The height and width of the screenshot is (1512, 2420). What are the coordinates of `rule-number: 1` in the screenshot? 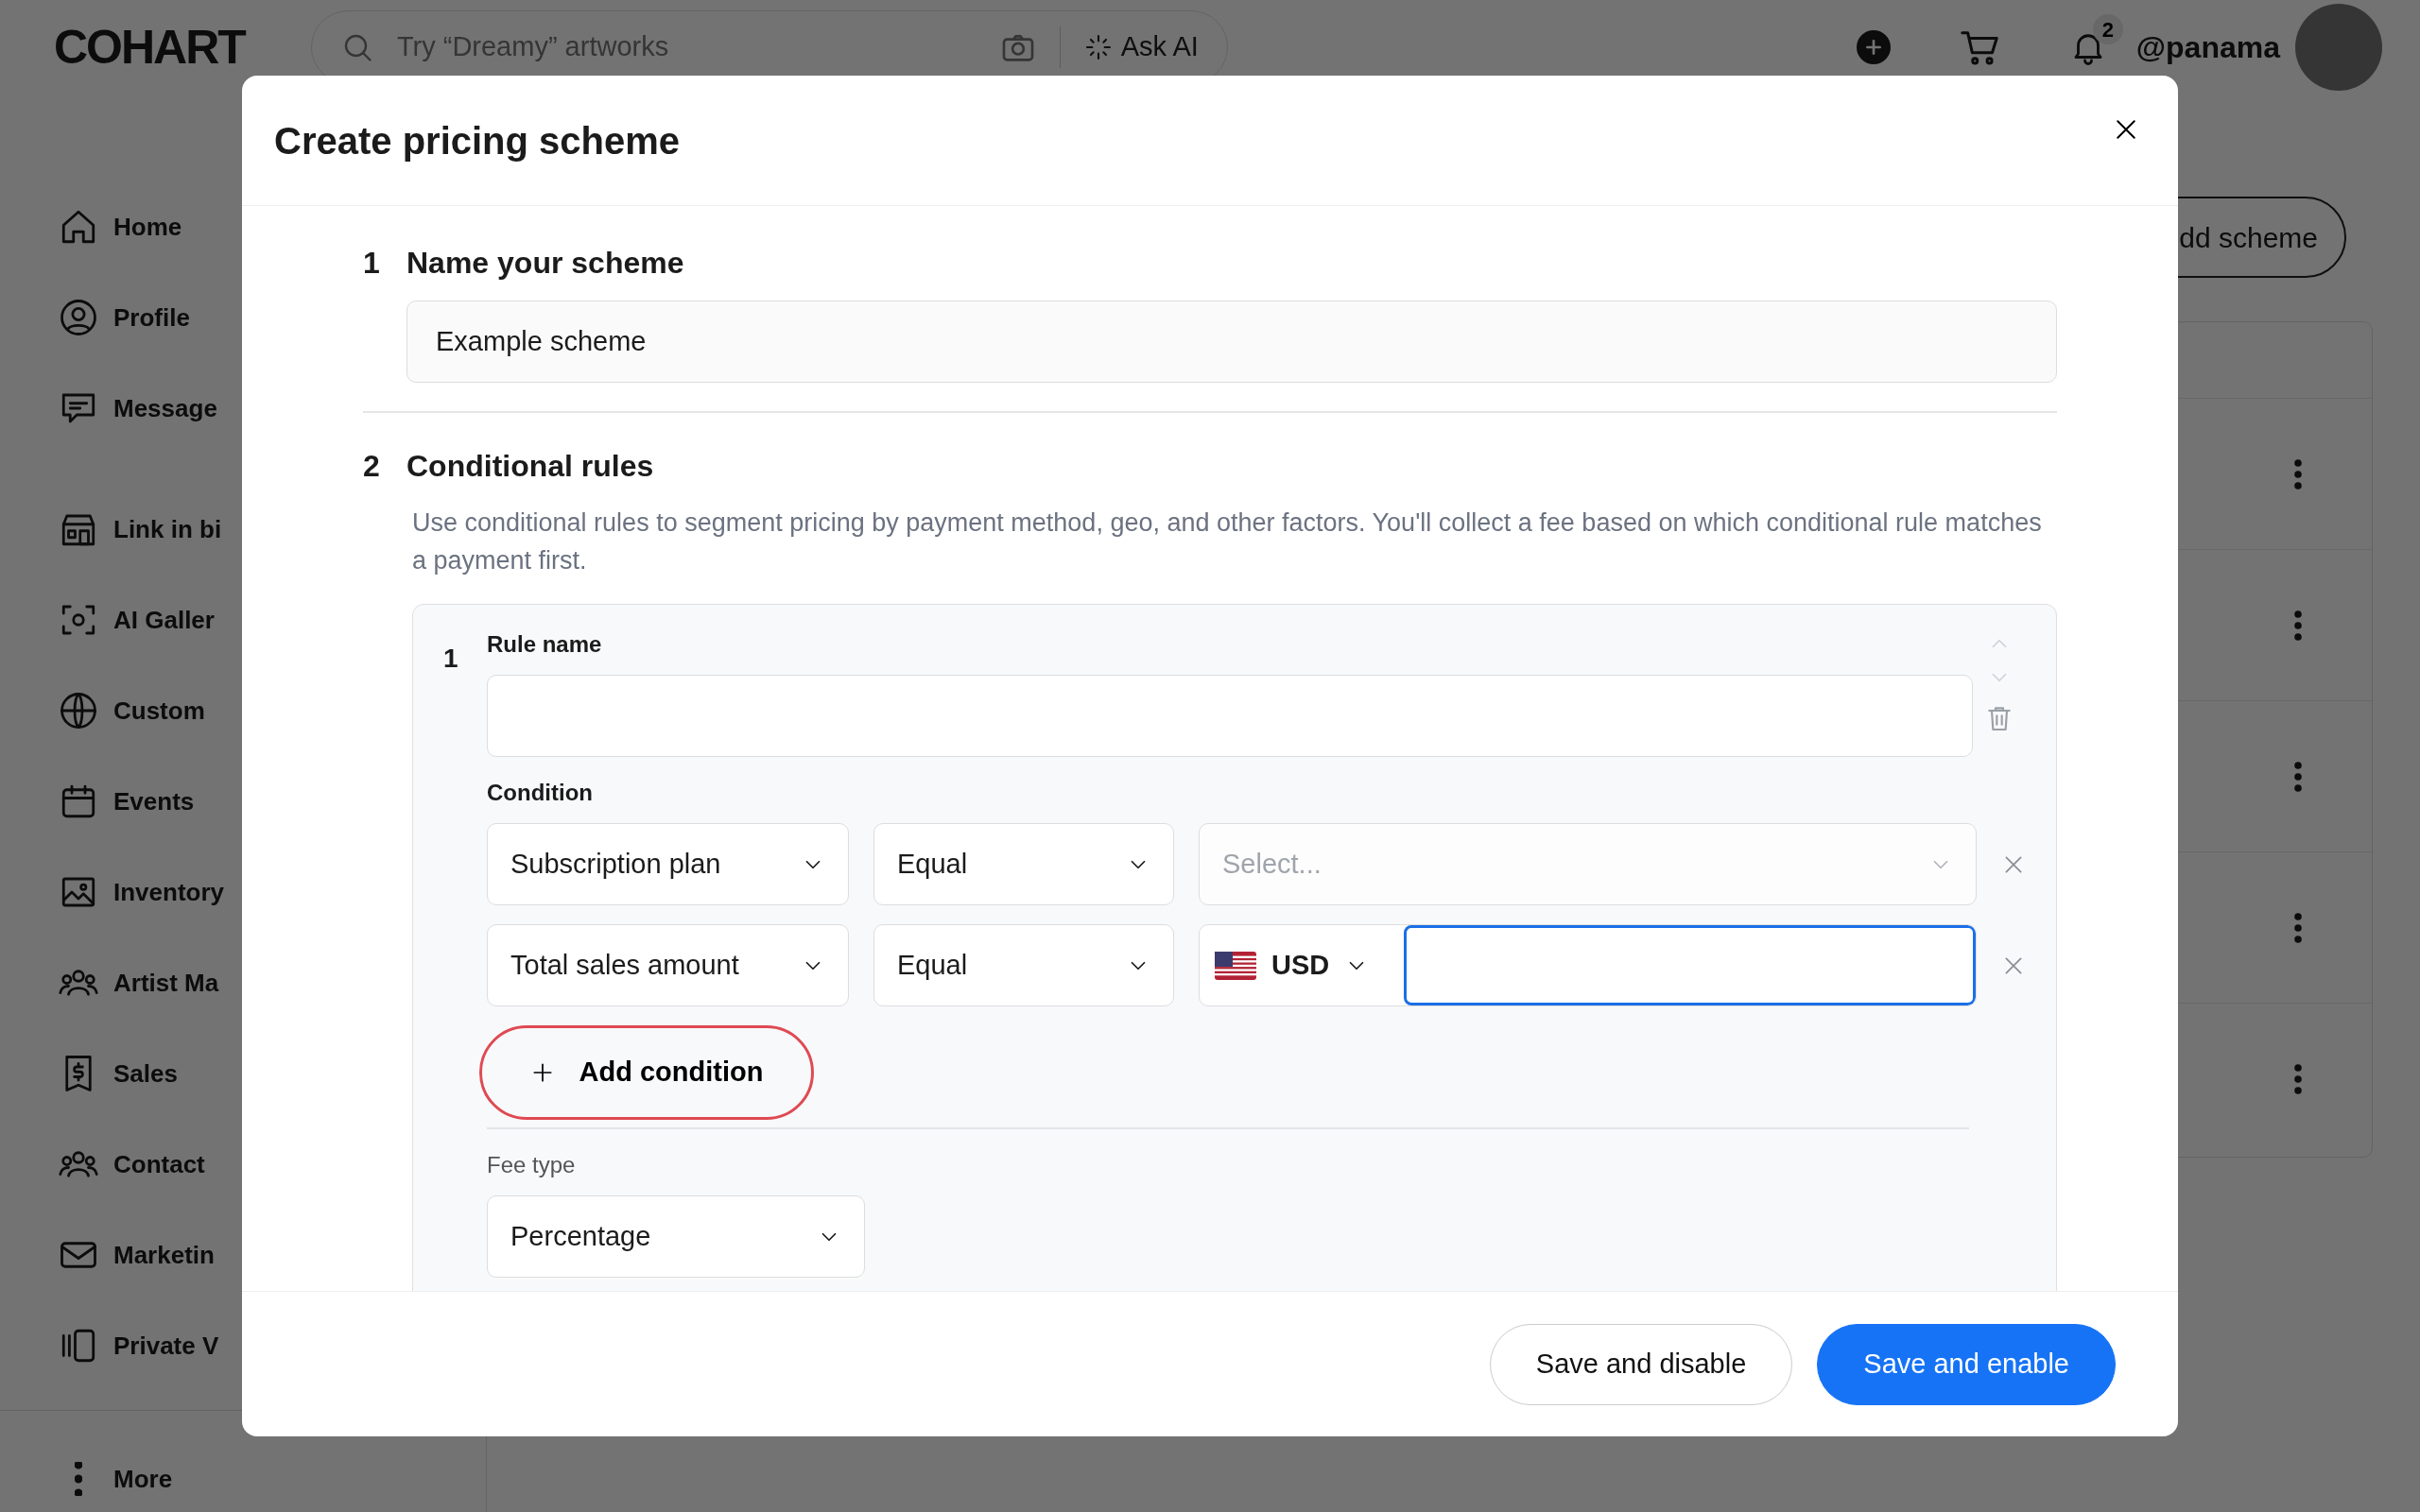 It's located at (451, 659).